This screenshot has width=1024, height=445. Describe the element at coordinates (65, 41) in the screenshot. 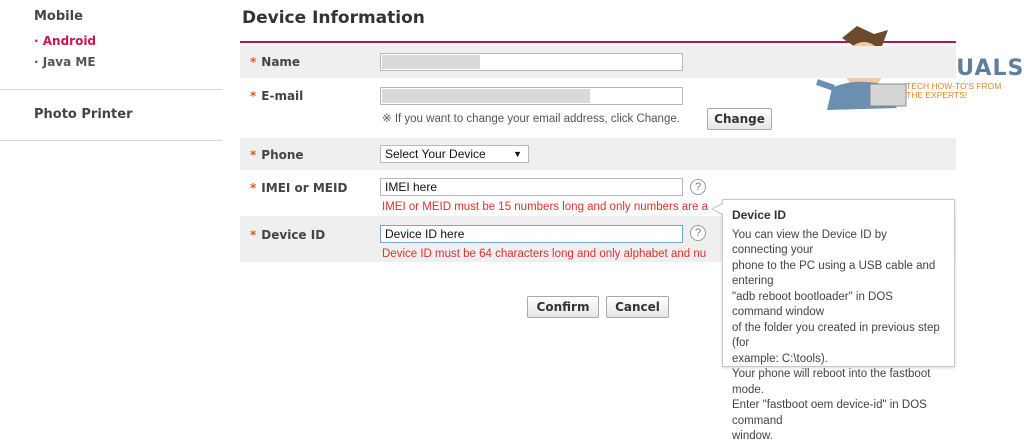

I see `sidebar-item-android: · Android` at that location.